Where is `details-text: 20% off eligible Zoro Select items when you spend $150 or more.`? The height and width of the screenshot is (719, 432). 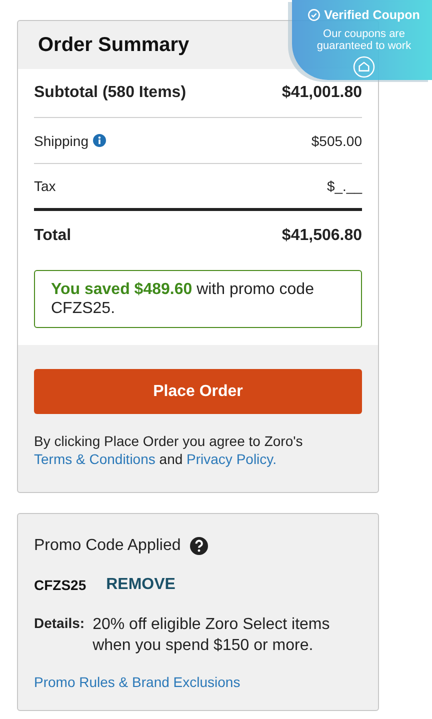
details-text: 20% off eligible Zoro Select items when you spend $150 or more. is located at coordinates (211, 635).